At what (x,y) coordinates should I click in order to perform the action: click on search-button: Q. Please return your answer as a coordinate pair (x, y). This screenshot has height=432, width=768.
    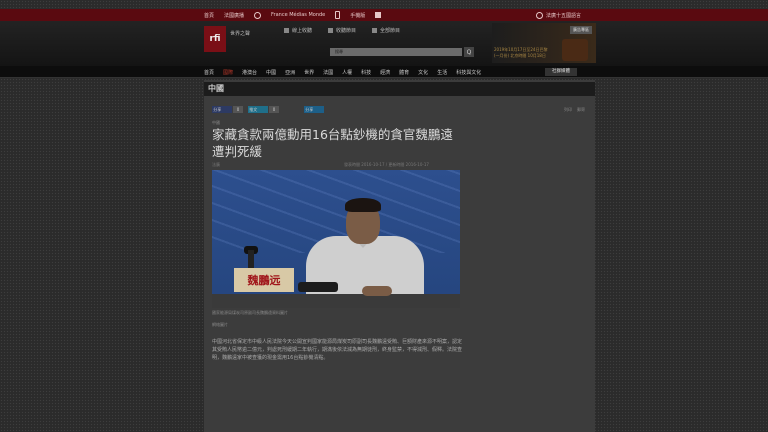
    Looking at the image, I should click on (469, 52).